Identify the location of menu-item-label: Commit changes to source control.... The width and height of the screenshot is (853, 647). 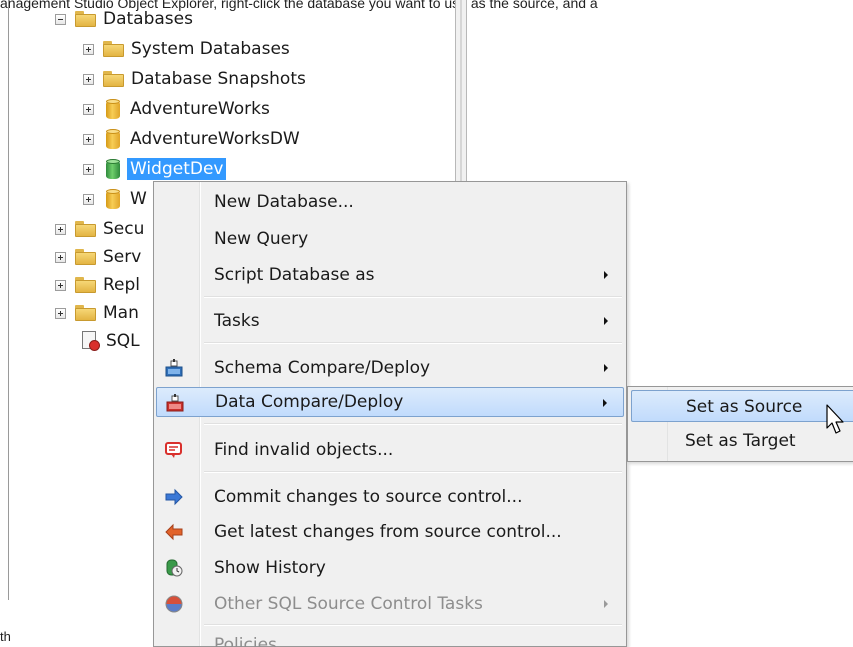
(368, 497).